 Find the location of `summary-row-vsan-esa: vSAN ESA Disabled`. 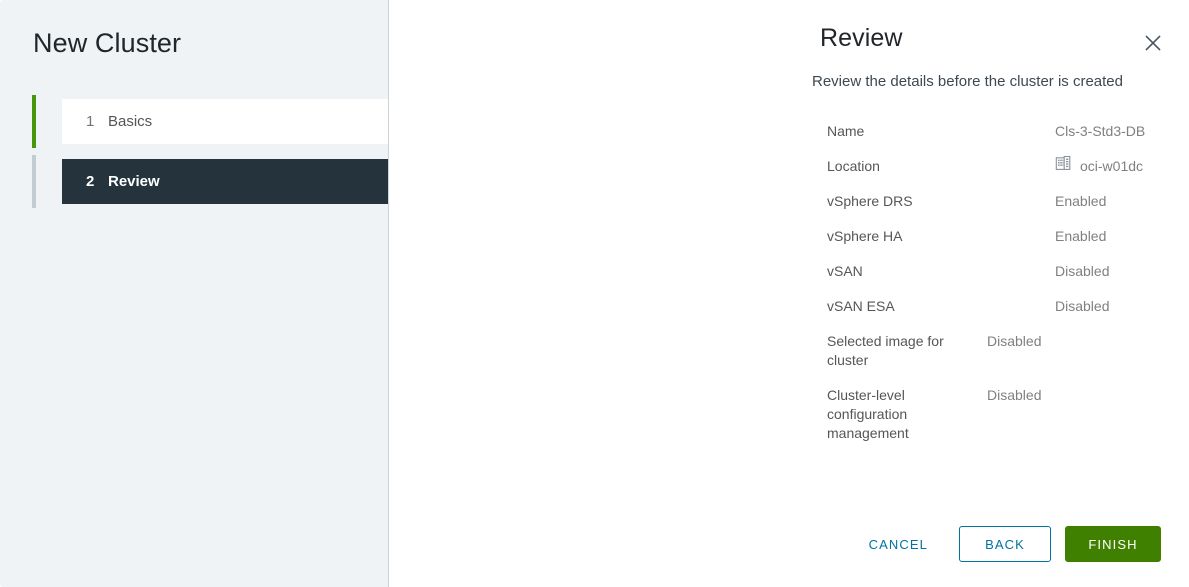

summary-row-vsan-esa: vSAN ESA Disabled is located at coordinates (988, 306).